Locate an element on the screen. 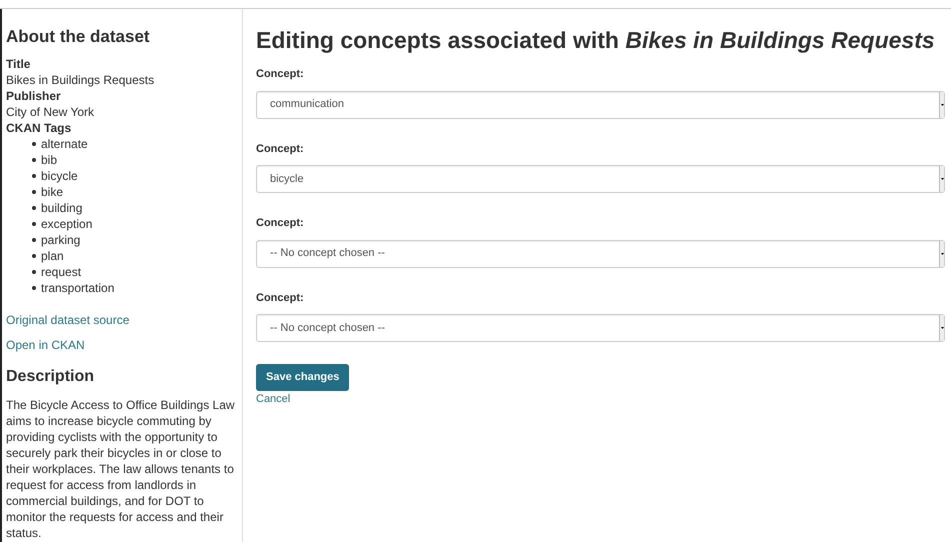  tag-item: bike is located at coordinates (52, 192).